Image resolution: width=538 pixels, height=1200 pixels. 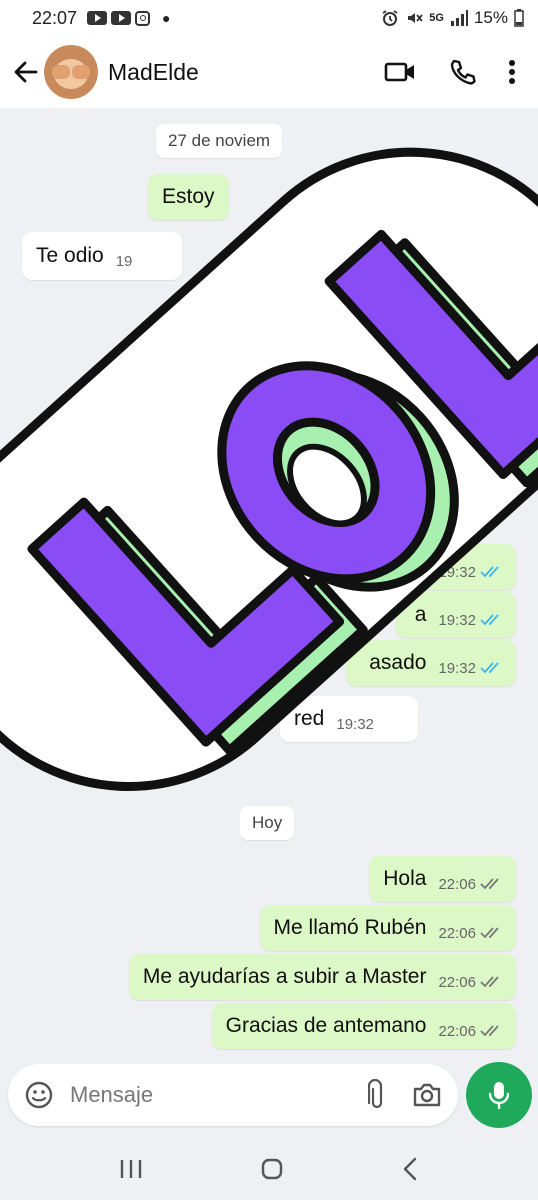 I want to click on message-bubble-out: Me llamó Rubén 22:06, so click(x=387, y=928).